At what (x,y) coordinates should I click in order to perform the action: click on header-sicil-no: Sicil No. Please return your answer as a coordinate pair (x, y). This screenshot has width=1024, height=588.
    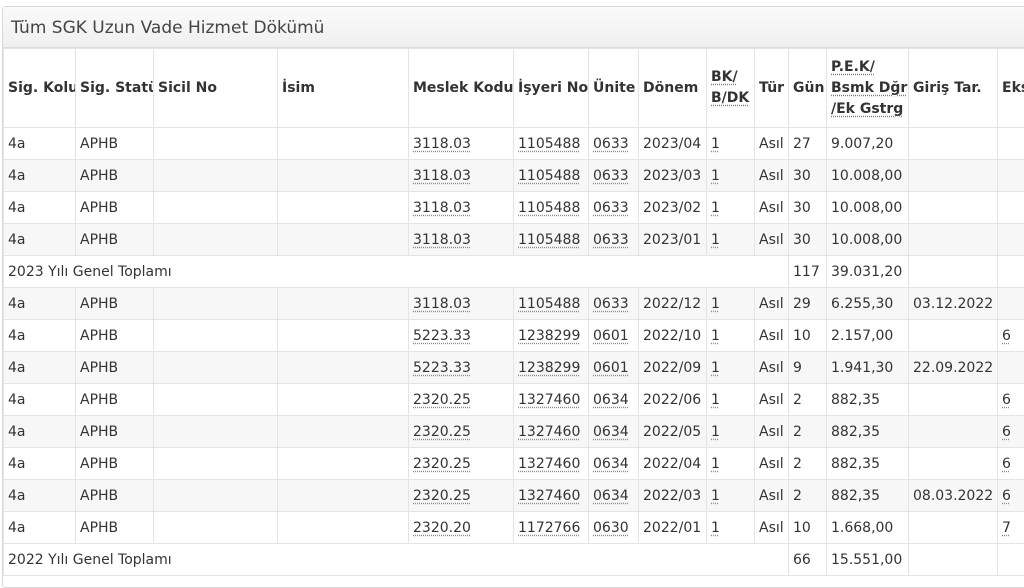
    Looking at the image, I should click on (216, 88).